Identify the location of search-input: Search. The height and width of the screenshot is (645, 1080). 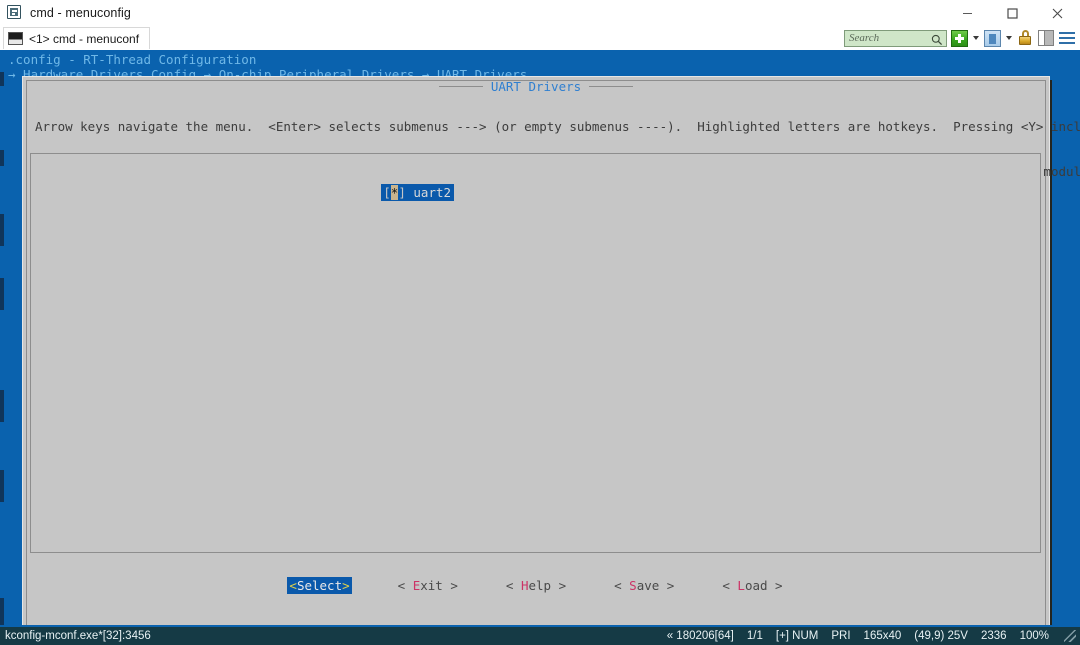
(895, 38).